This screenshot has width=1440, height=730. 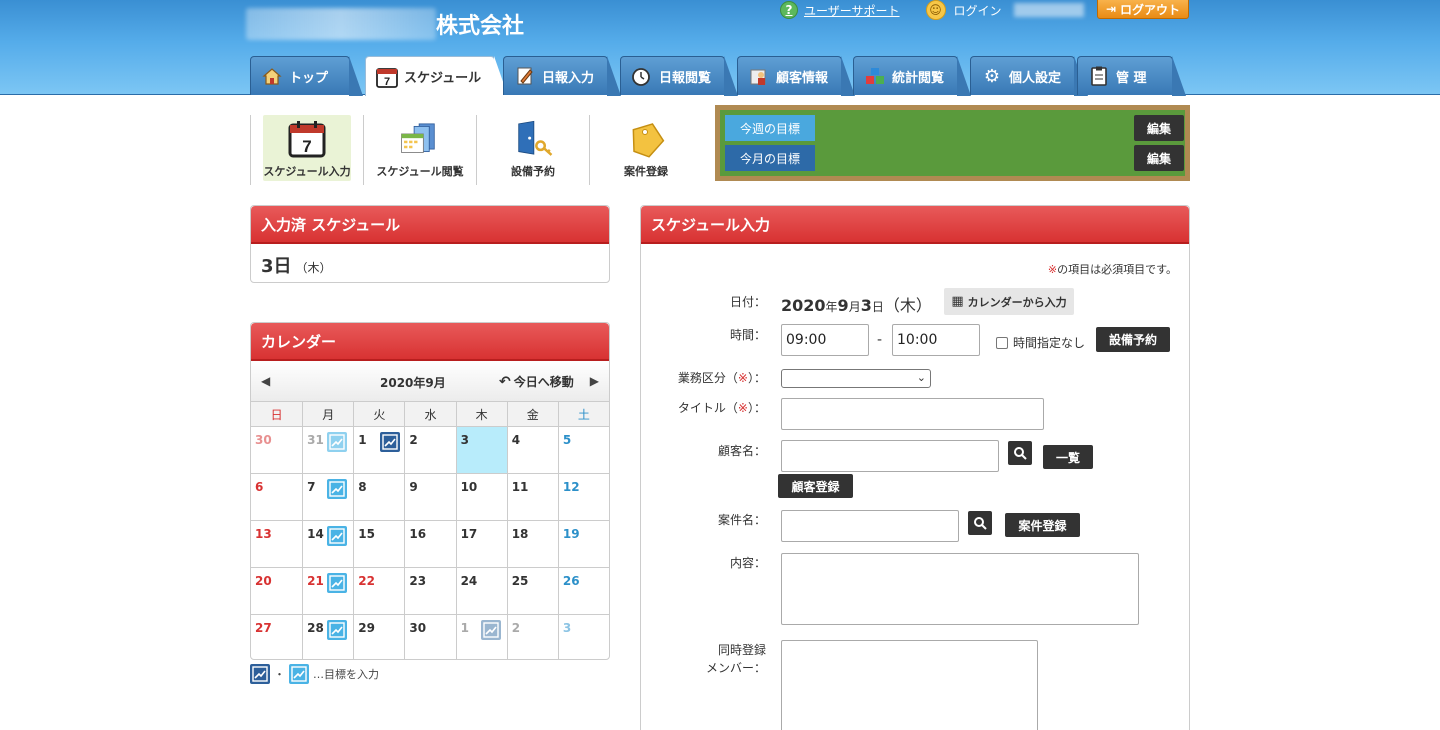 What do you see at coordinates (1159, 158) in the screenshot?
I see `monthly-goal-edit-button: 編集` at bounding box center [1159, 158].